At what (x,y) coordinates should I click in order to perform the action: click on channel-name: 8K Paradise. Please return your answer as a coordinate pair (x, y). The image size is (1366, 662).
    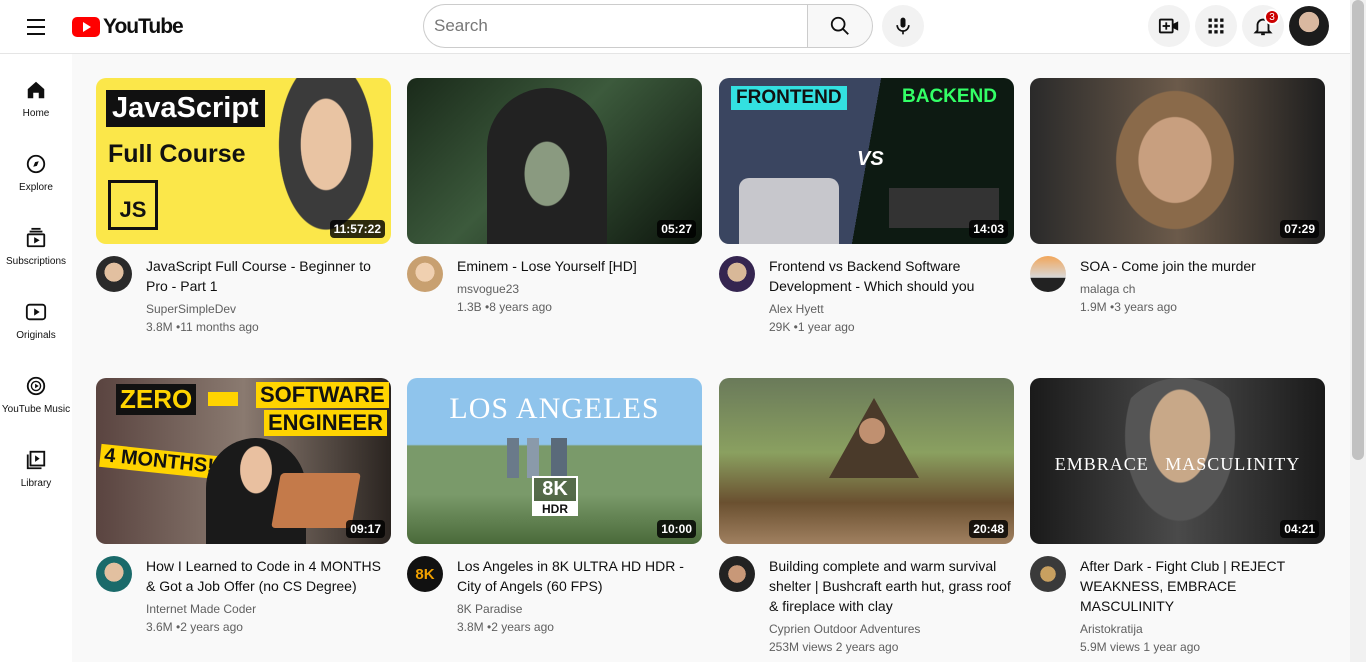
    Looking at the image, I should click on (489, 609).